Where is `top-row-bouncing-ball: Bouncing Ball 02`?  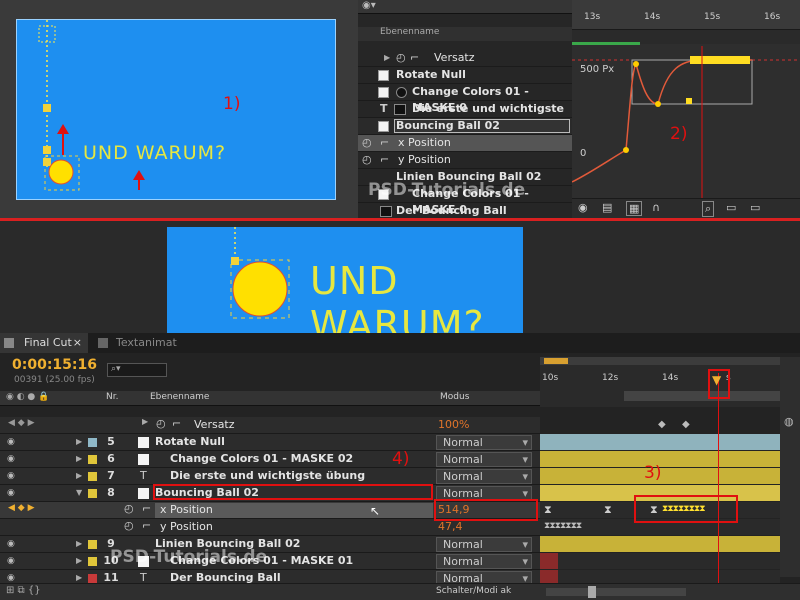 top-row-bouncing-ball: Bouncing Ball 02 is located at coordinates (465, 126).